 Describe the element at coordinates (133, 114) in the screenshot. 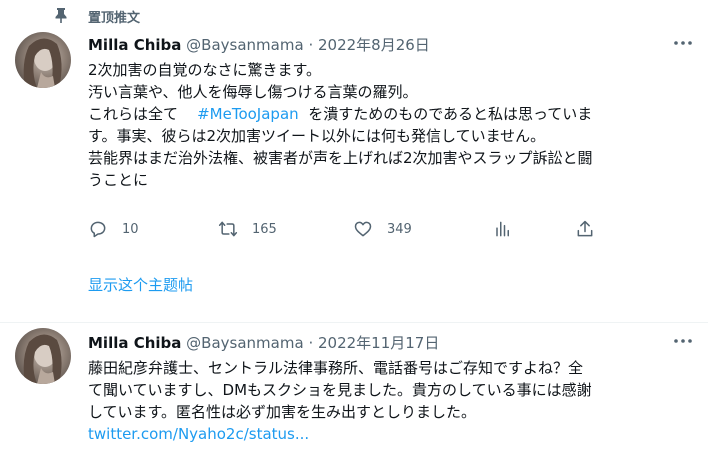

I see `tweet-line-part: これらは全て` at that location.